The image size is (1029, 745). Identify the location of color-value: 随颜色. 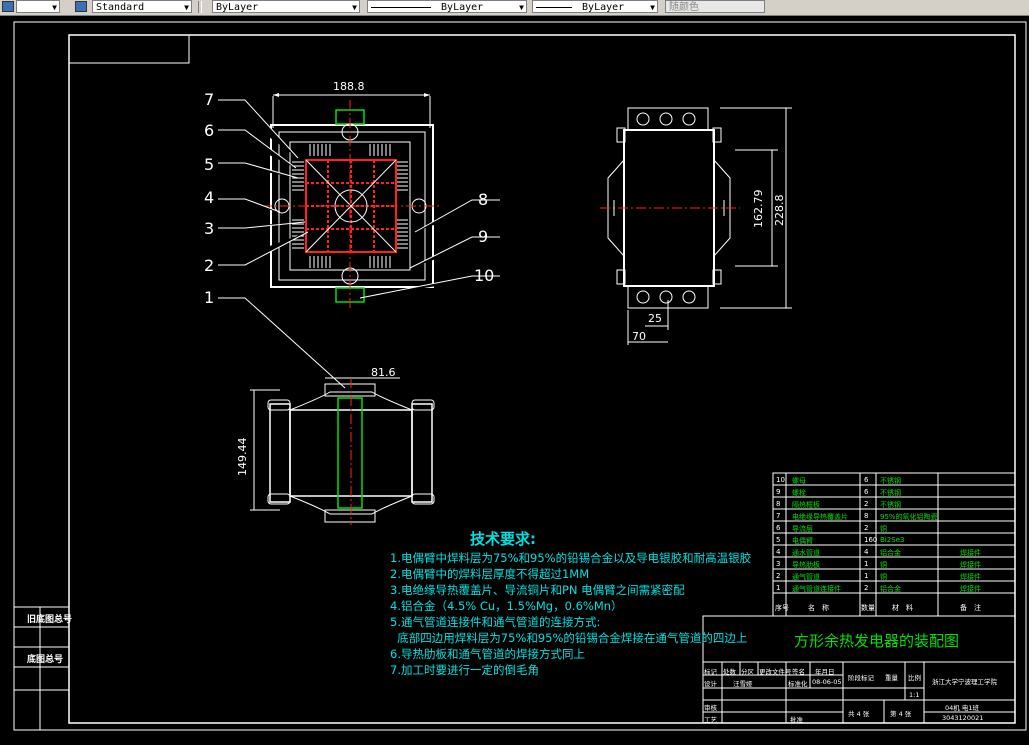
(684, 7).